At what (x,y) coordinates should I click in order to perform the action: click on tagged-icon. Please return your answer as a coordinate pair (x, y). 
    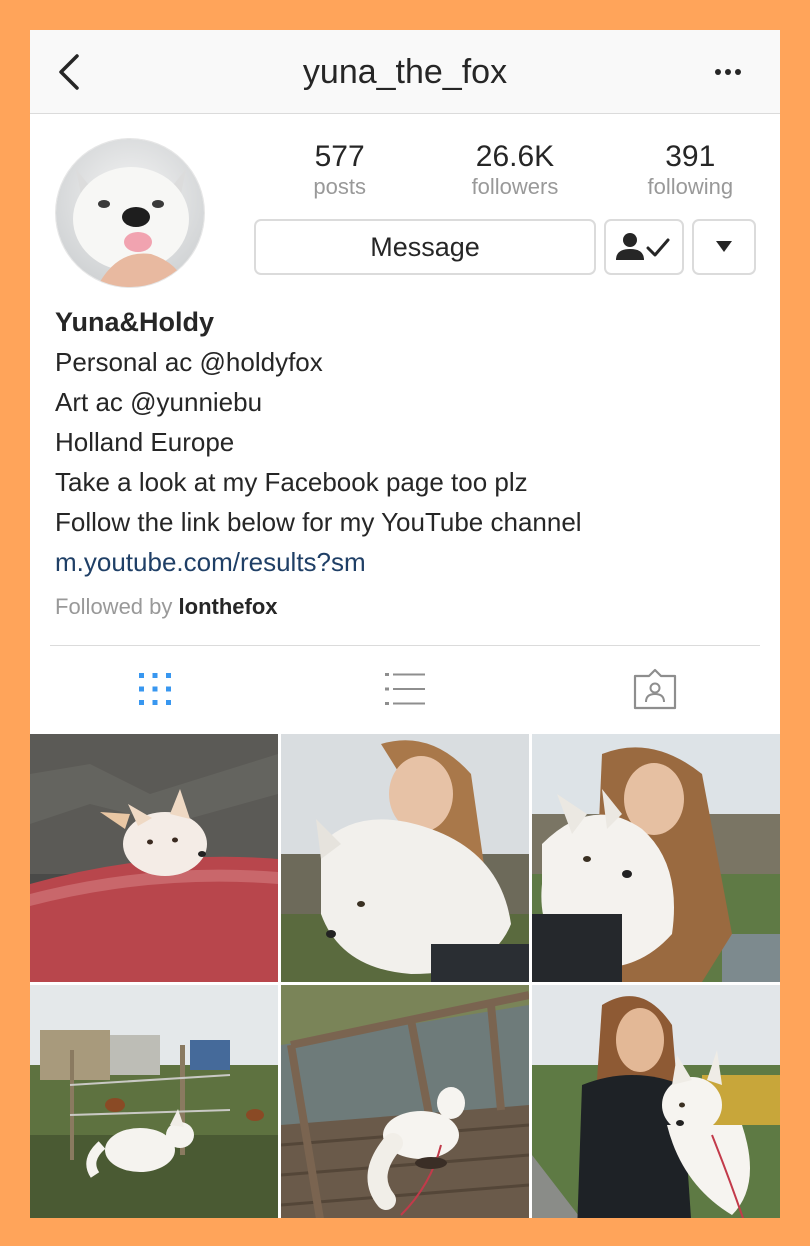
    Looking at the image, I should click on (655, 689).